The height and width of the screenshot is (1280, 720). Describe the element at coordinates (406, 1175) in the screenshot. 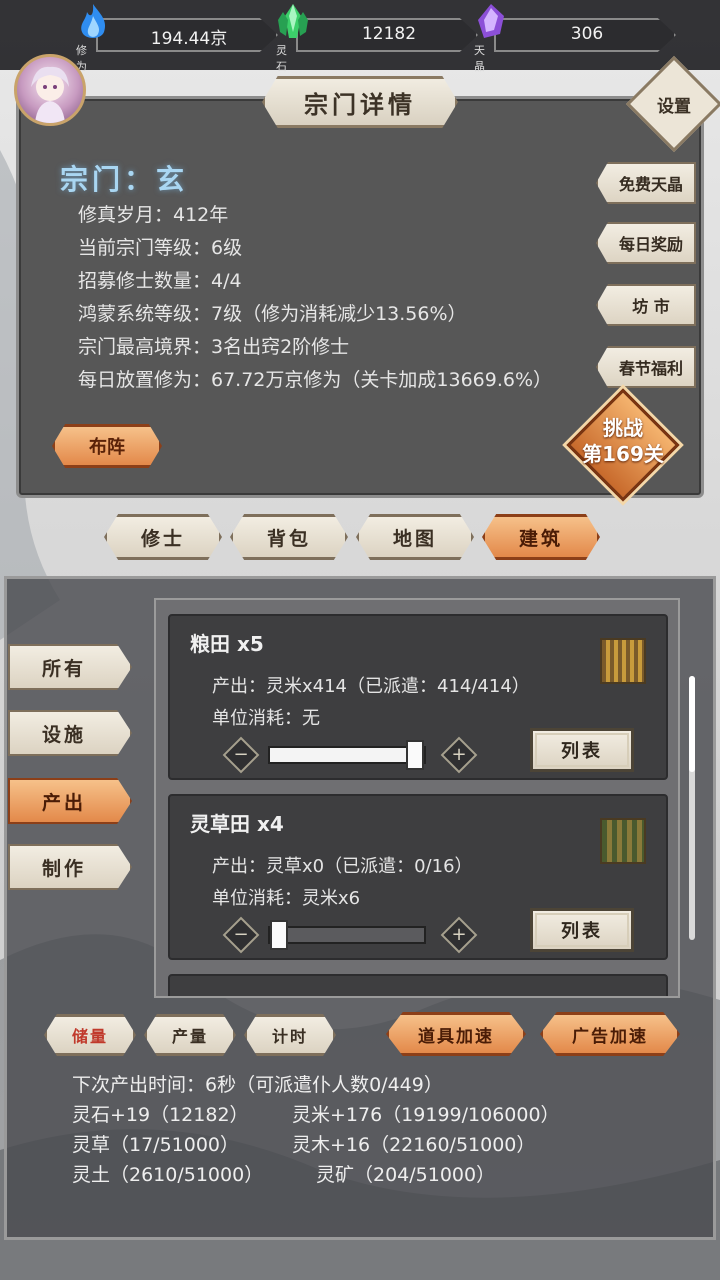

I see `stat-spirit-ore: 灵矿（204/51000）` at that location.